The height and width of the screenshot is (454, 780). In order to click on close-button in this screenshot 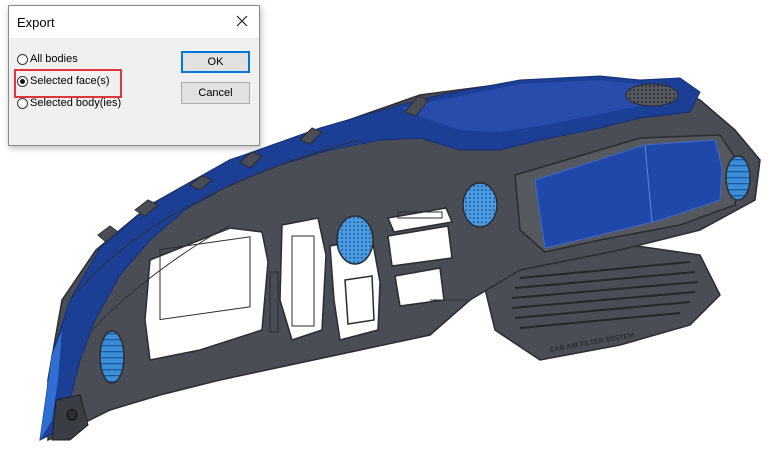, I will do `click(242, 21)`.